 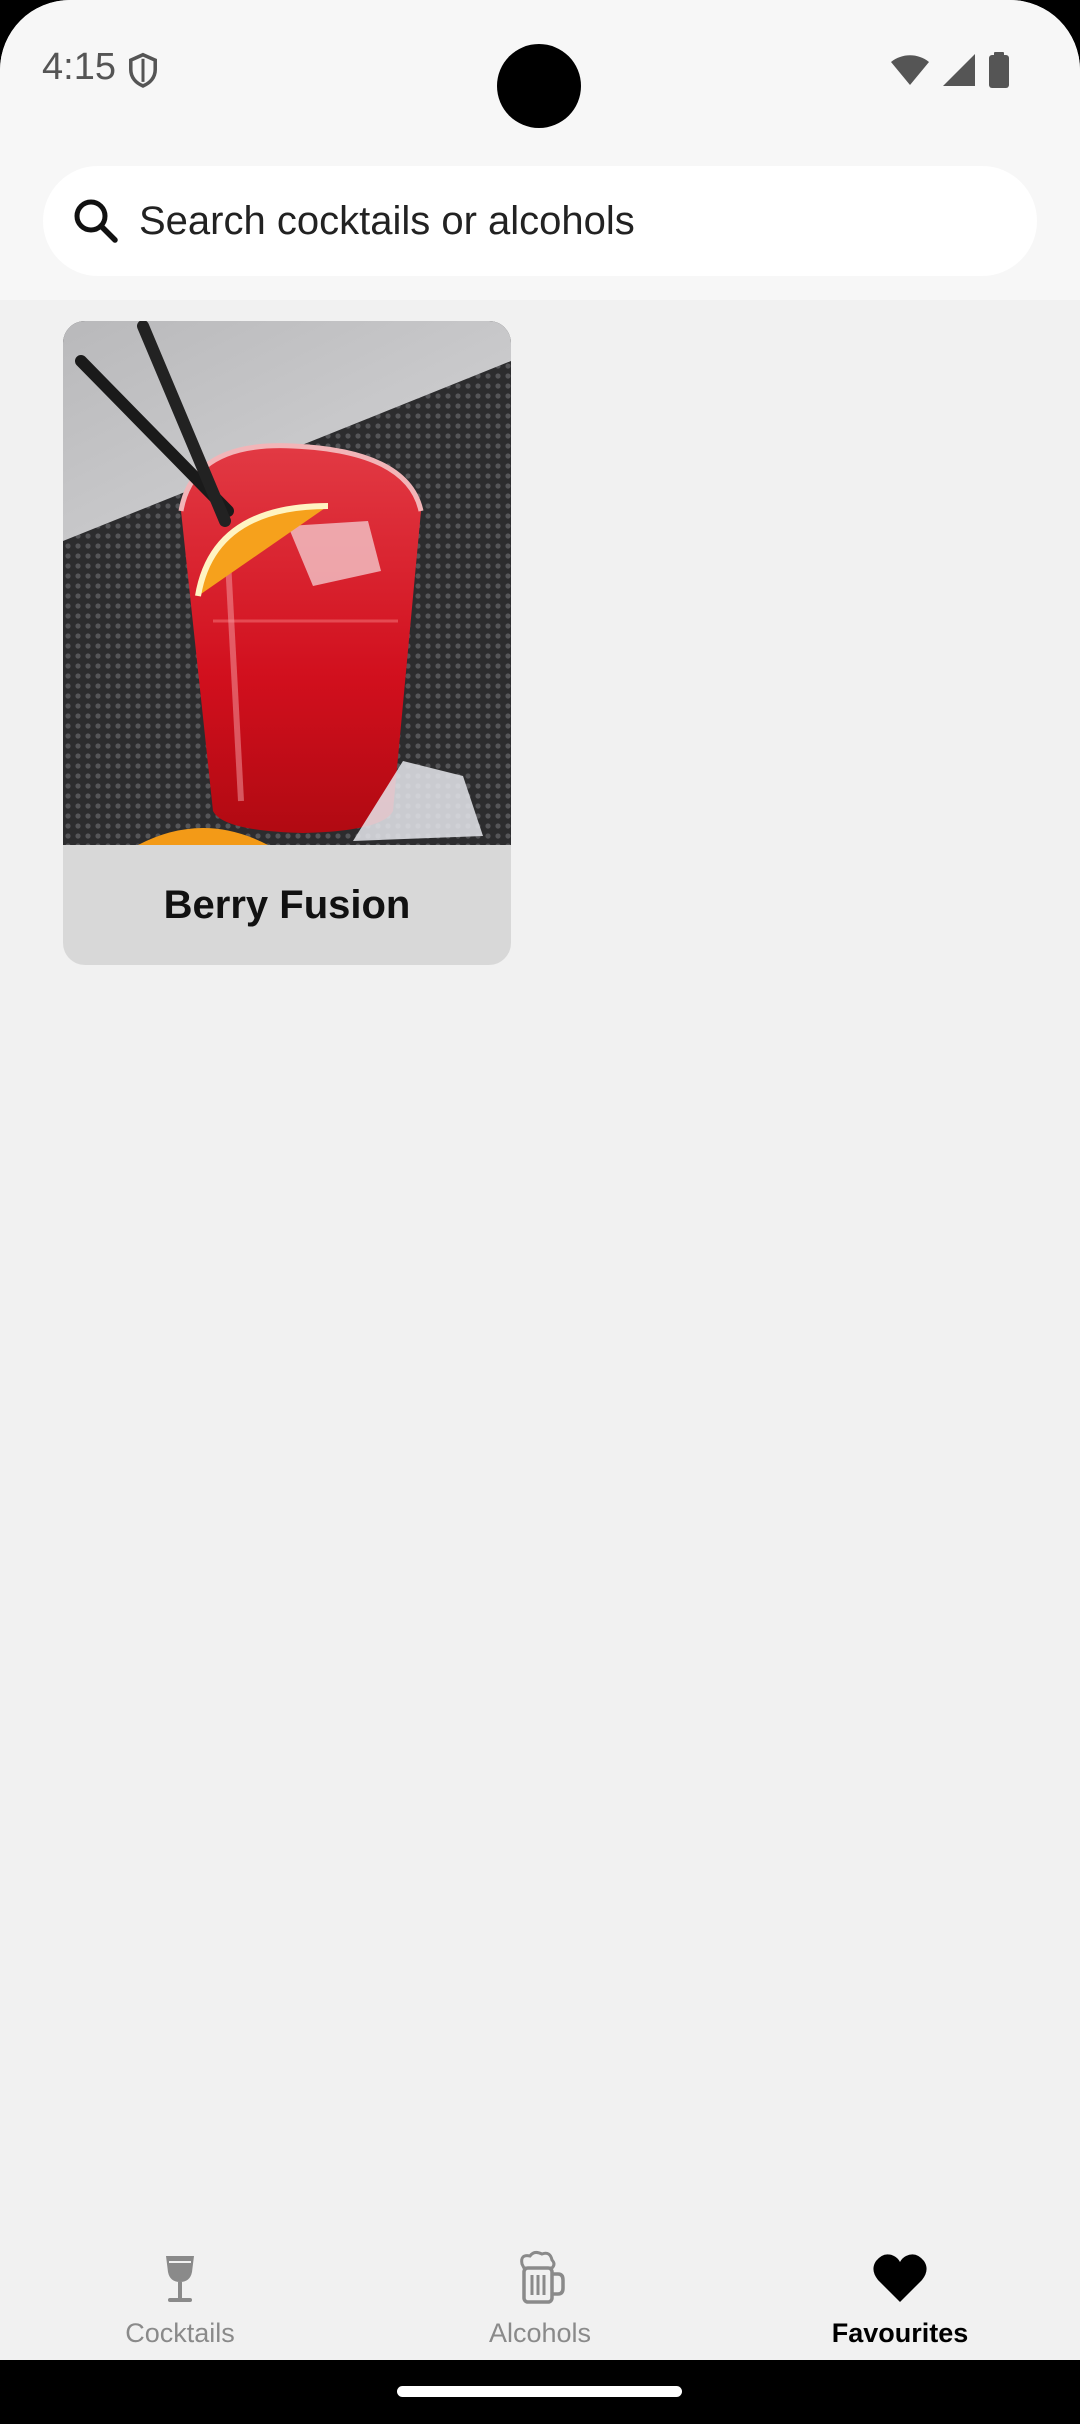 What do you see at coordinates (143, 70) in the screenshot?
I see `shield-icon` at bounding box center [143, 70].